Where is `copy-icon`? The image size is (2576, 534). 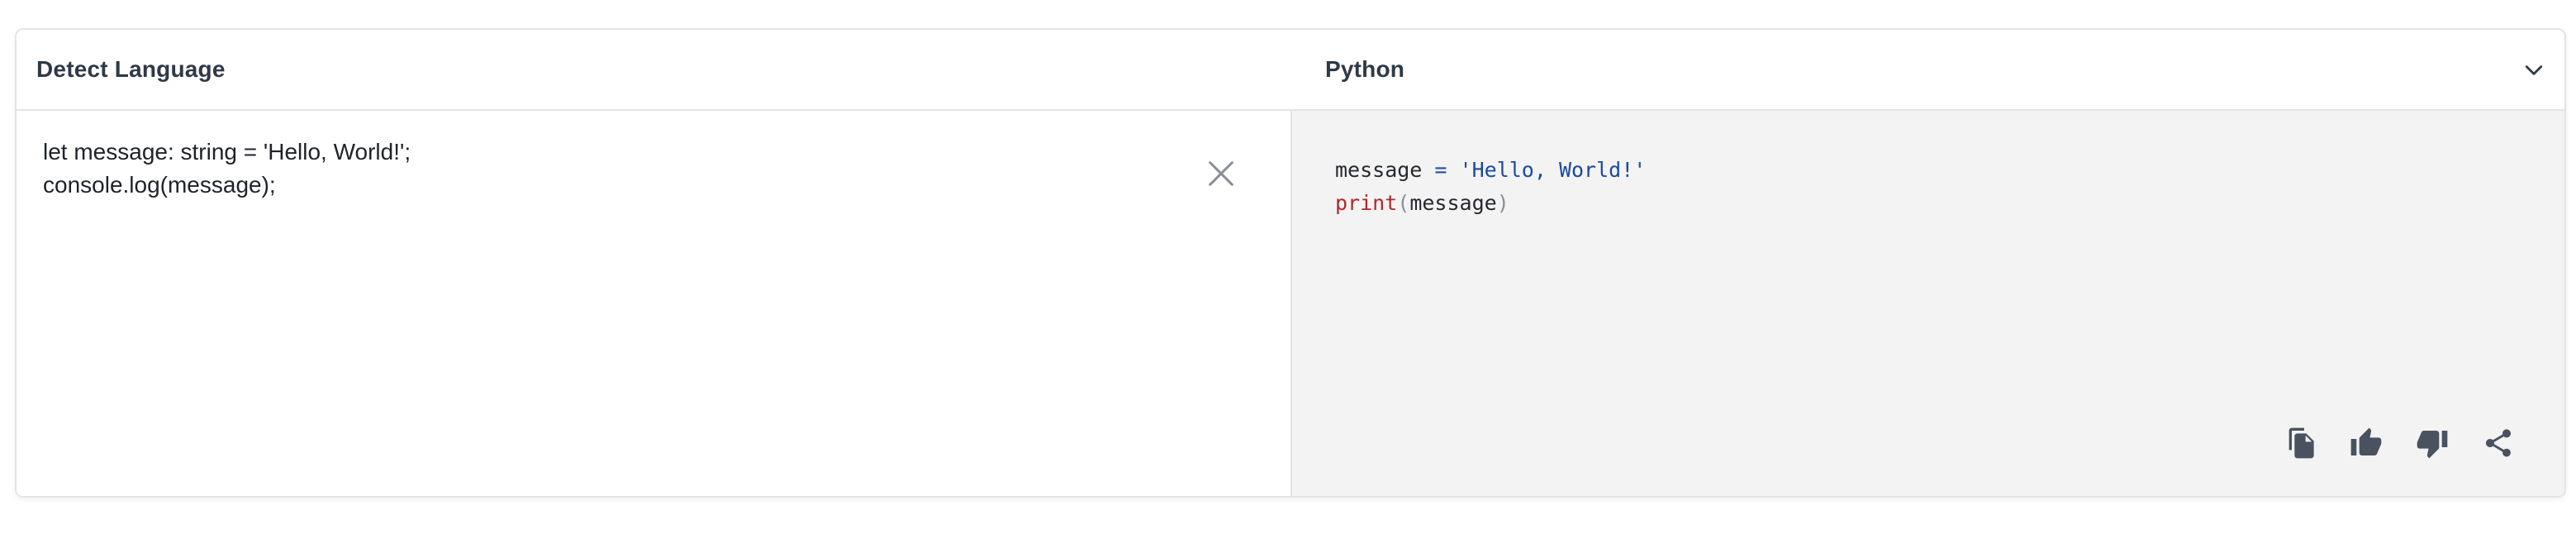
copy-icon is located at coordinates (2301, 443).